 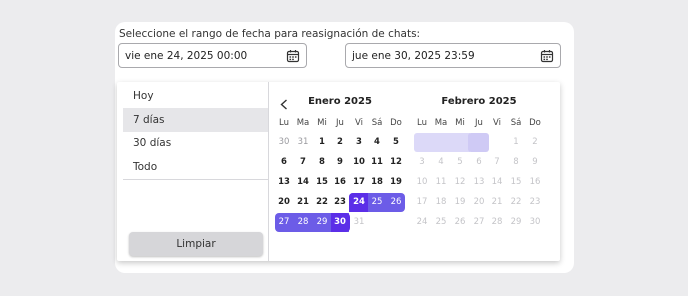 What do you see at coordinates (149, 120) in the screenshot?
I see `preset-label: 7 días` at bounding box center [149, 120].